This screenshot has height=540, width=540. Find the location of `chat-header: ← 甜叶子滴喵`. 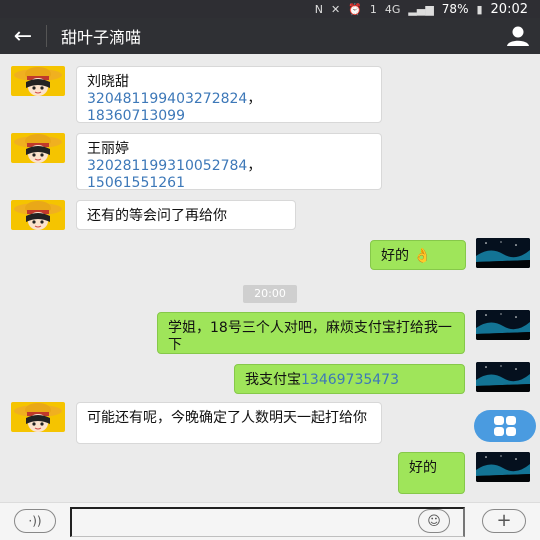

chat-header: ← 甜叶子滴喵 is located at coordinates (270, 36).